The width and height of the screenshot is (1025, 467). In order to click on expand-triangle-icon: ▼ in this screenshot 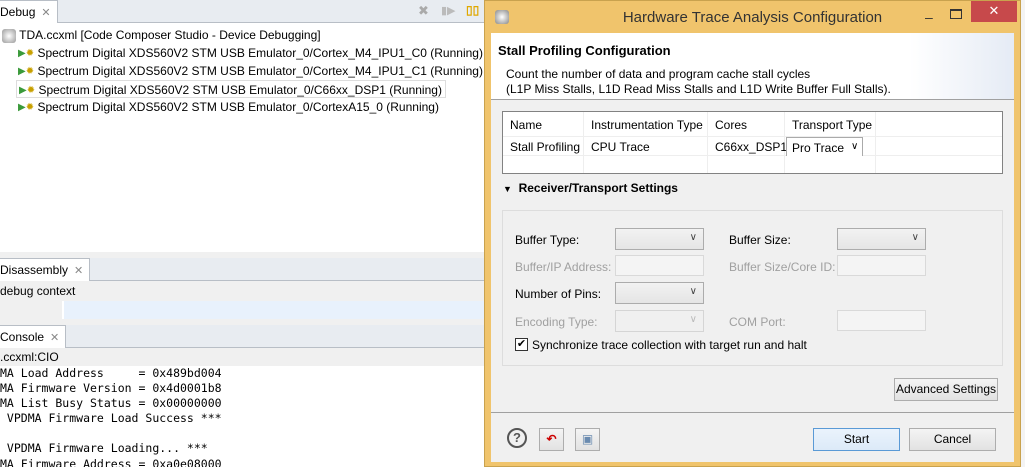, I will do `click(507, 189)`.